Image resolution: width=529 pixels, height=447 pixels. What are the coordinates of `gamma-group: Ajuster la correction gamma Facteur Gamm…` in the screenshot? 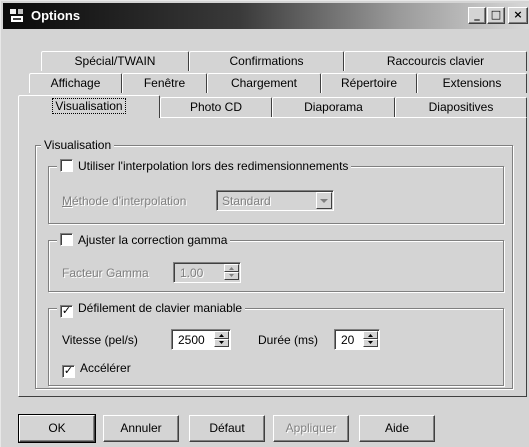 It's located at (276, 262).